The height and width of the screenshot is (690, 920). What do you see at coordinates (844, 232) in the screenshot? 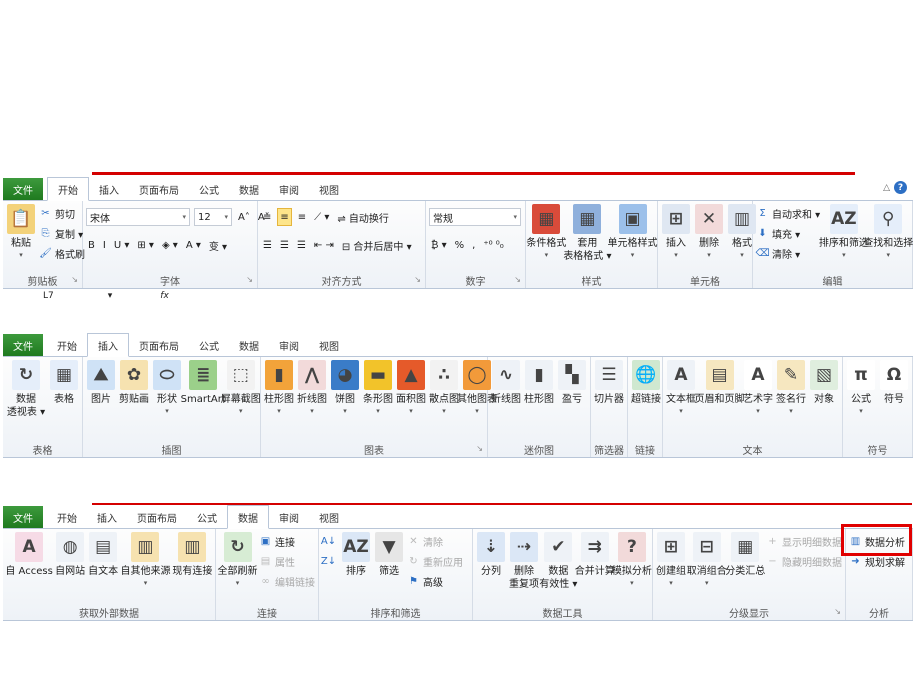
I see `sort-filter-button: AZ 排序和筛选 ▾` at bounding box center [844, 232].